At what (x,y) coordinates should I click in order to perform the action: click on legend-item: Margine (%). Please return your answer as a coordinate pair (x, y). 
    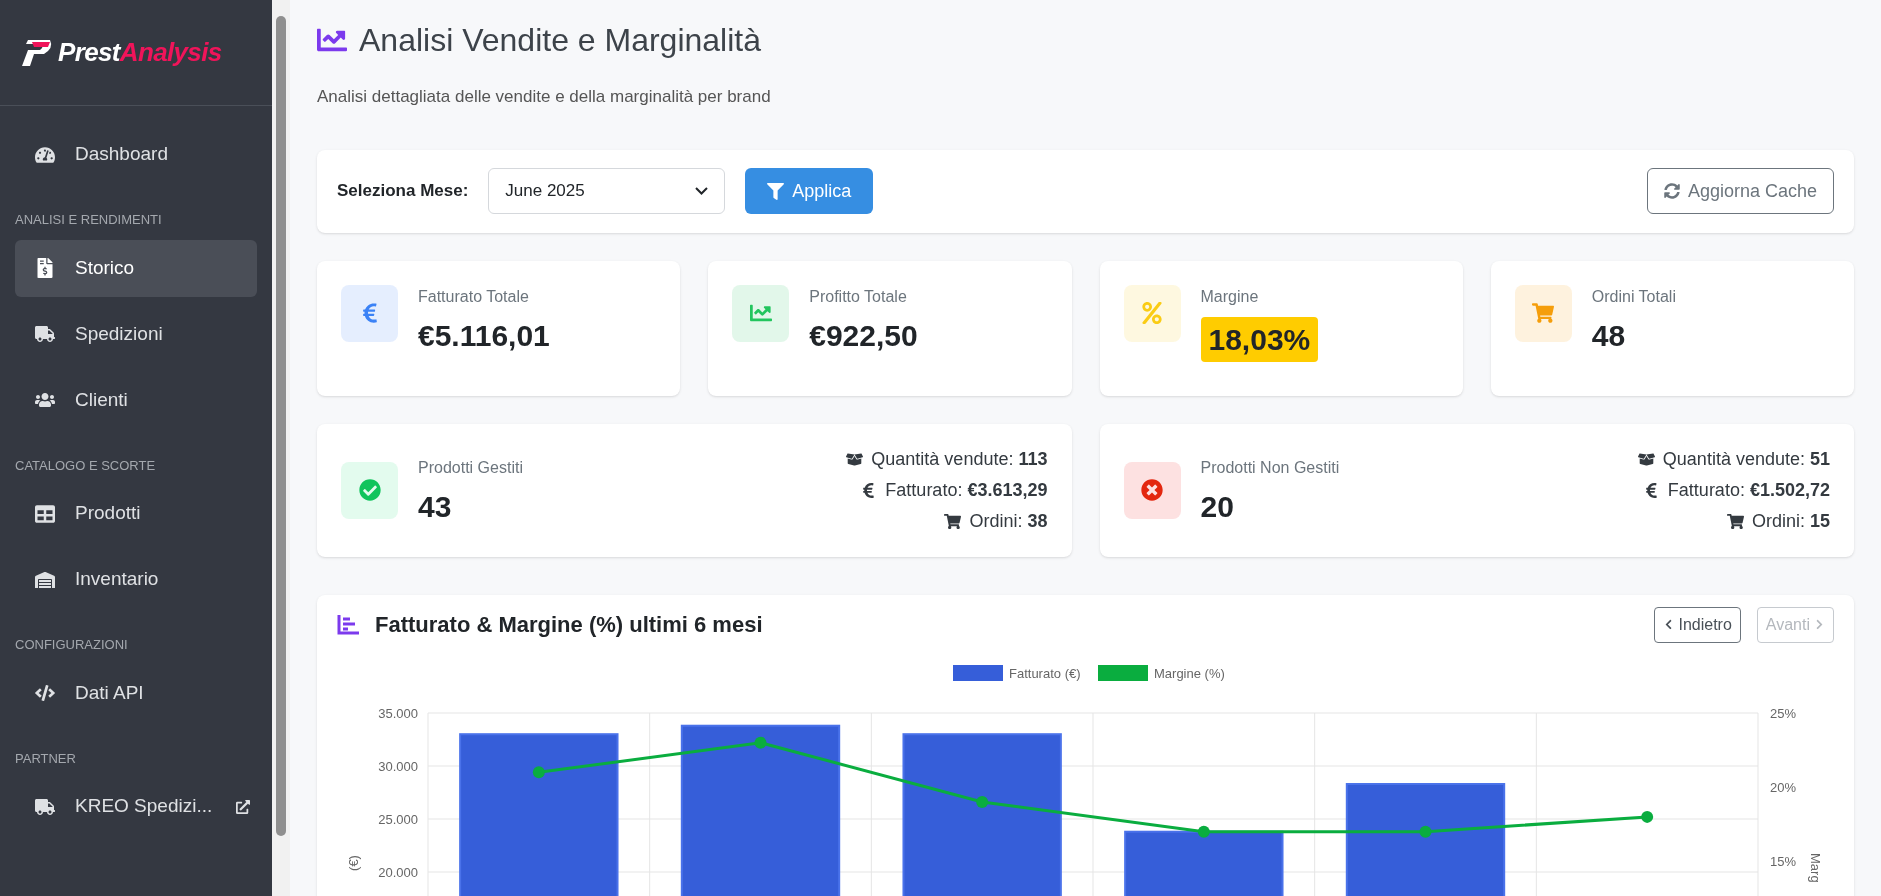
    Looking at the image, I should click on (1161, 672).